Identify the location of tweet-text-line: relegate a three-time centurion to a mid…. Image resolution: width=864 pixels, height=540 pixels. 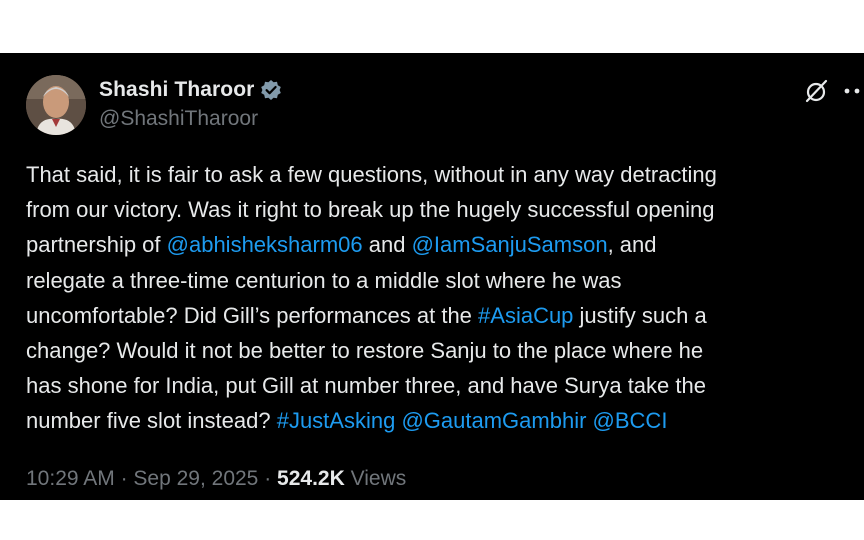
(441, 280).